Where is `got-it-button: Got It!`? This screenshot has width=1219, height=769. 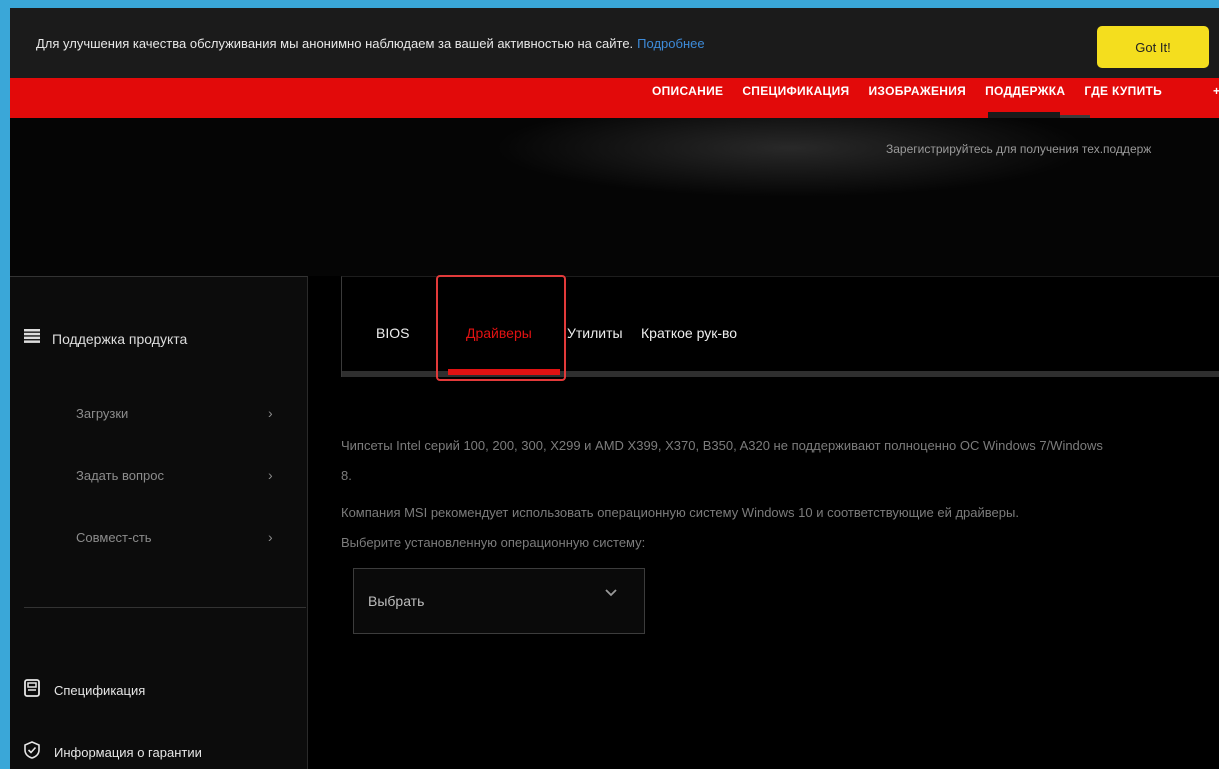
got-it-button: Got It! is located at coordinates (1153, 47).